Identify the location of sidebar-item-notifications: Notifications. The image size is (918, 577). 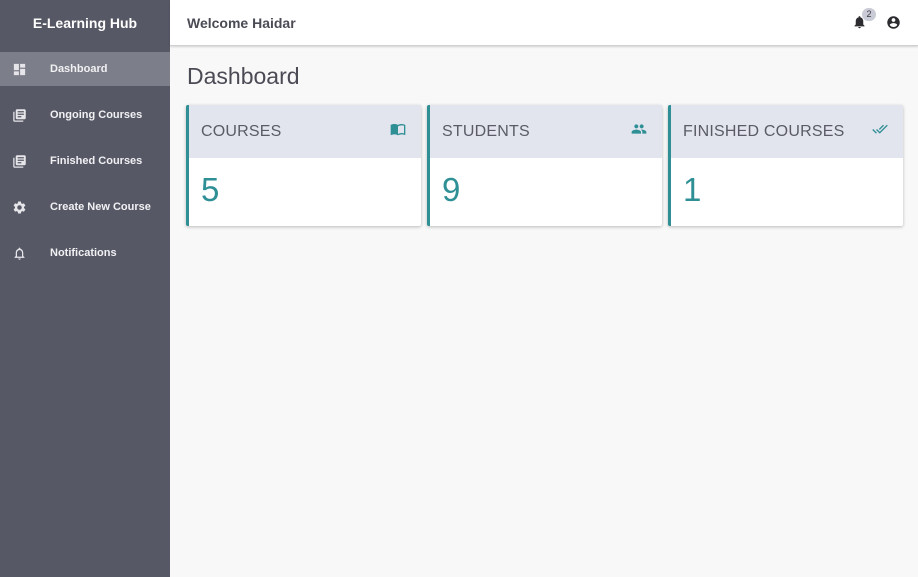
(85, 253).